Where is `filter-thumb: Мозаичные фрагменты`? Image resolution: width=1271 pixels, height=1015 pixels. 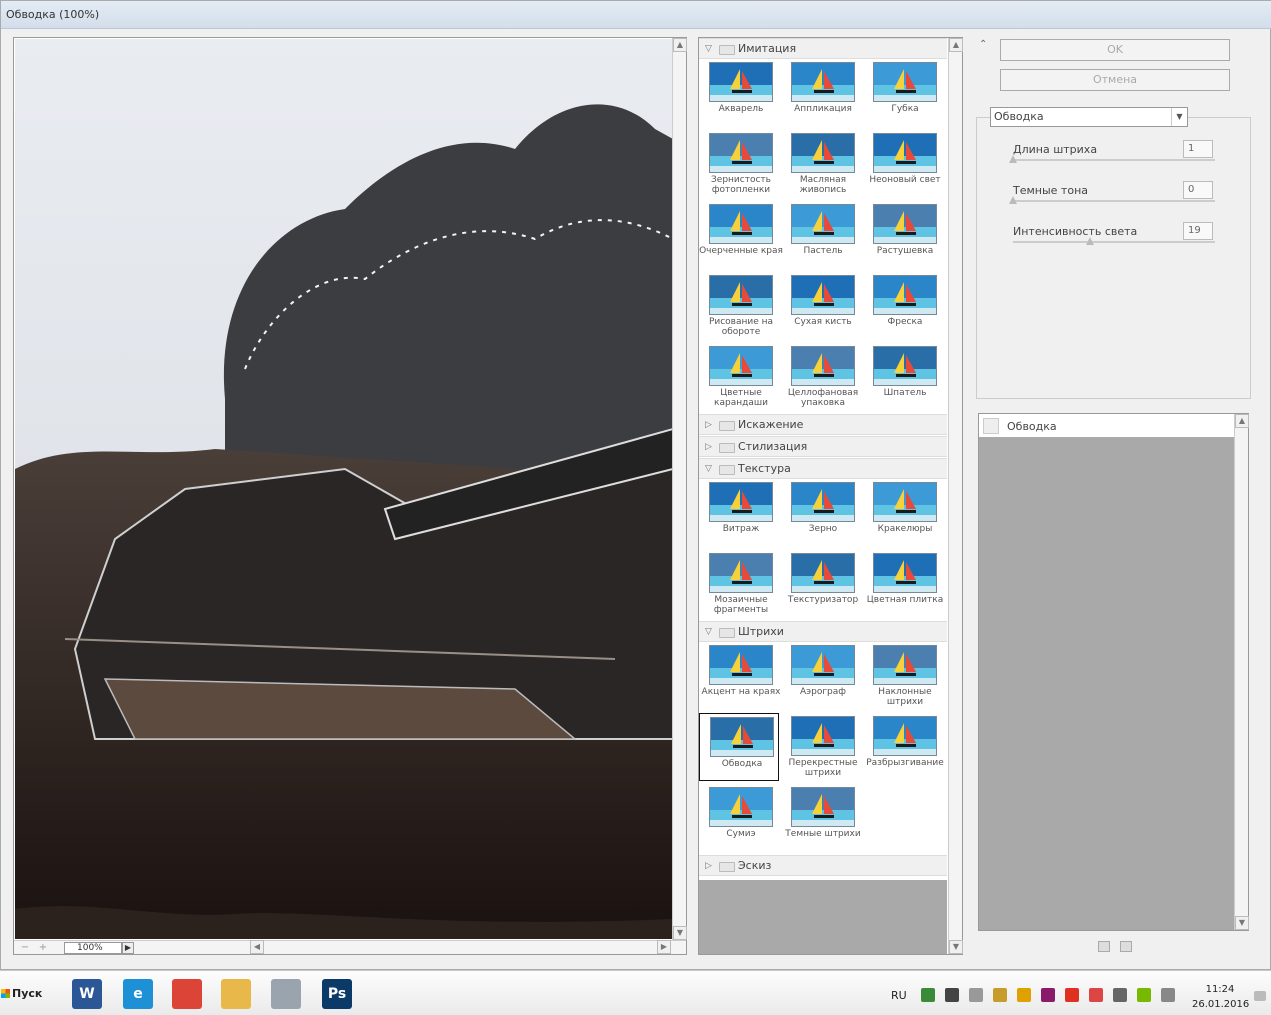
filter-thumb: Мозаичные фрагменты is located at coordinates (739, 584).